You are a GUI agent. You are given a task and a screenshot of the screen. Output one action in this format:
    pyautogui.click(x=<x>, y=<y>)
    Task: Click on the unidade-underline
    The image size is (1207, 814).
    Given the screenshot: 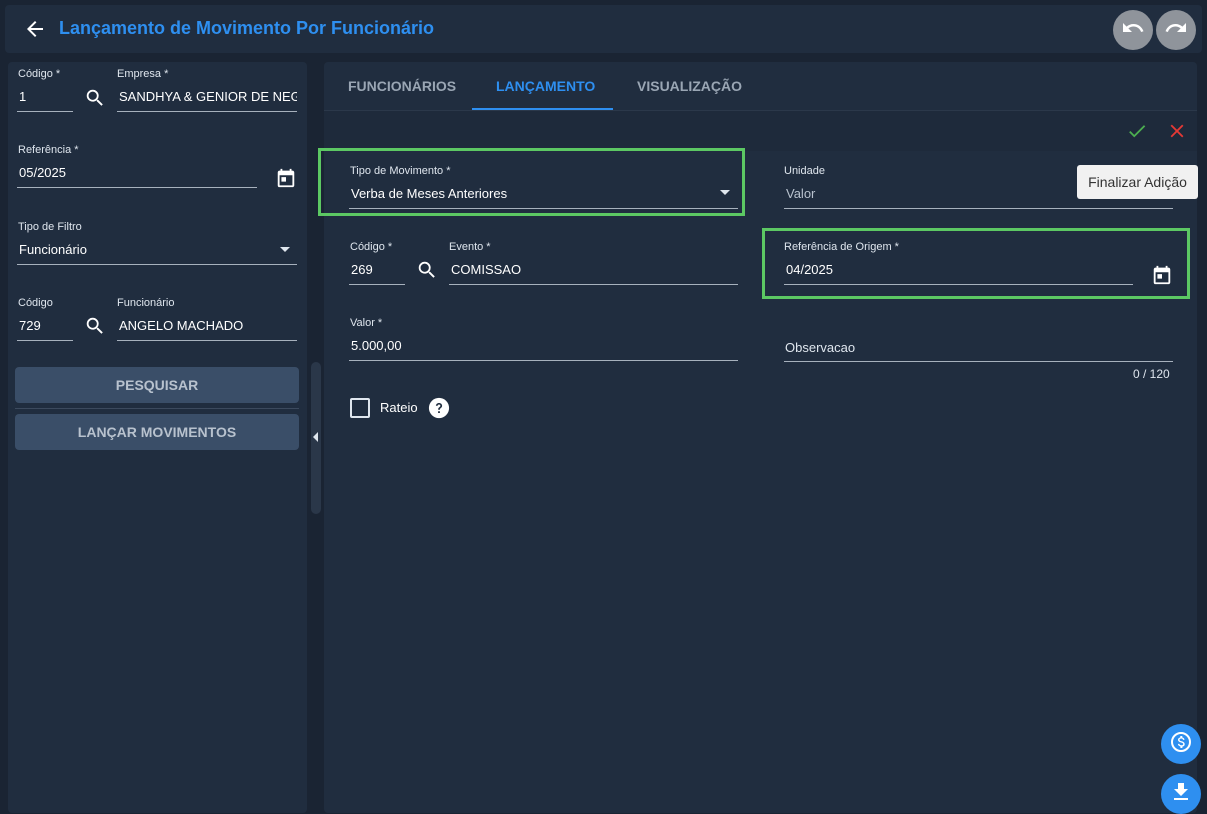 What is the action you would take?
    pyautogui.click(x=978, y=208)
    